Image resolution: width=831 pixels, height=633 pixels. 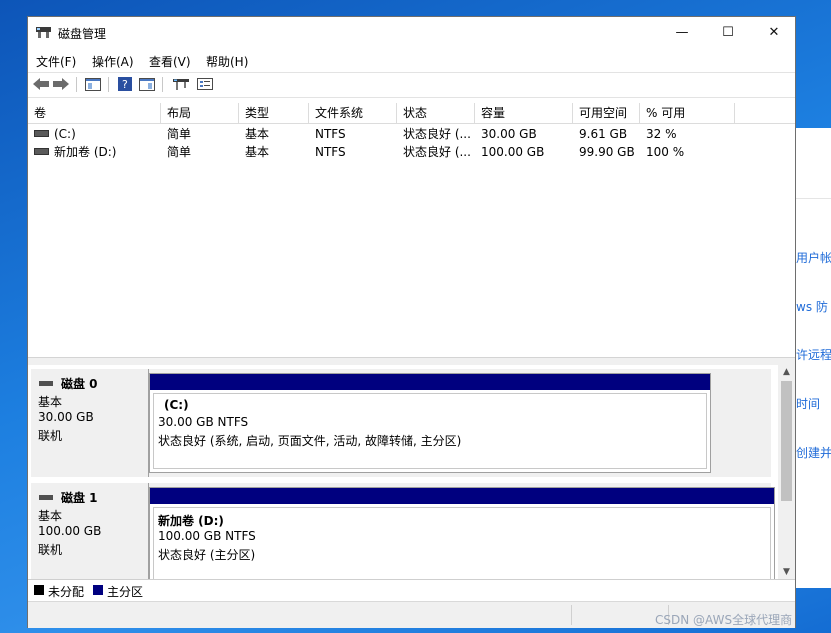 What do you see at coordinates (176, 405) in the screenshot?
I see `partition-title: (C:)` at bounding box center [176, 405].